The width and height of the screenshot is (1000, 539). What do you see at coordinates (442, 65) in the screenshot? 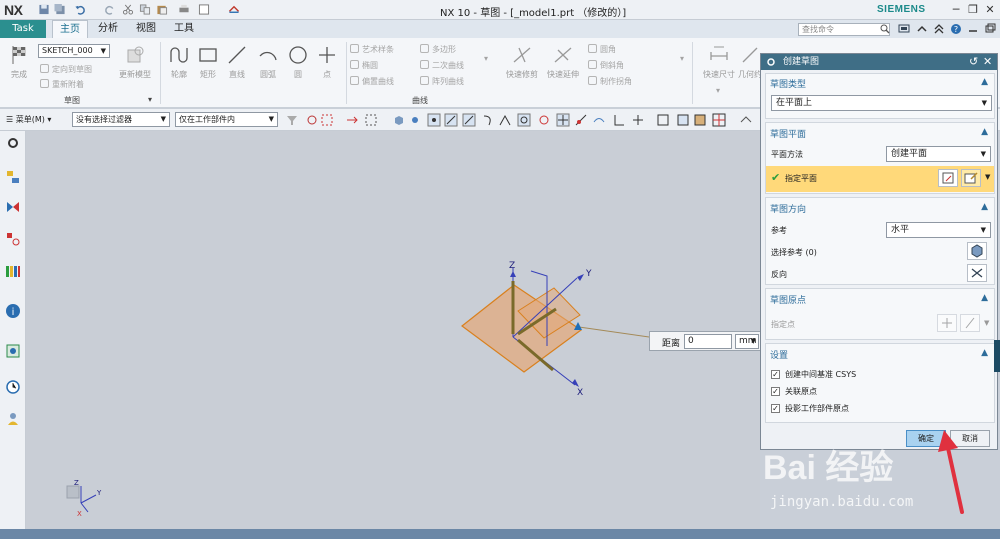
I see `conic-button: 二次曲线` at bounding box center [442, 65].